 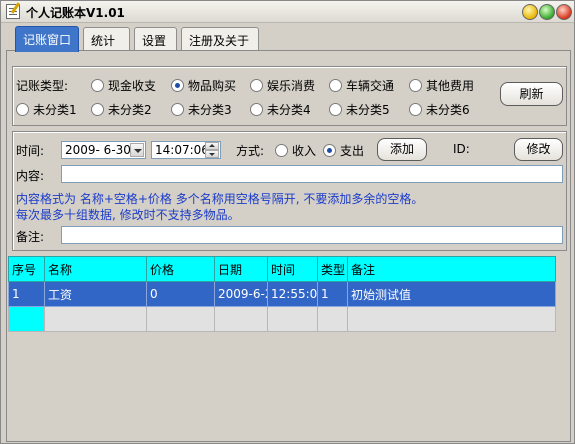 What do you see at coordinates (26, 269) in the screenshot?
I see `column-header-index: 序号` at bounding box center [26, 269].